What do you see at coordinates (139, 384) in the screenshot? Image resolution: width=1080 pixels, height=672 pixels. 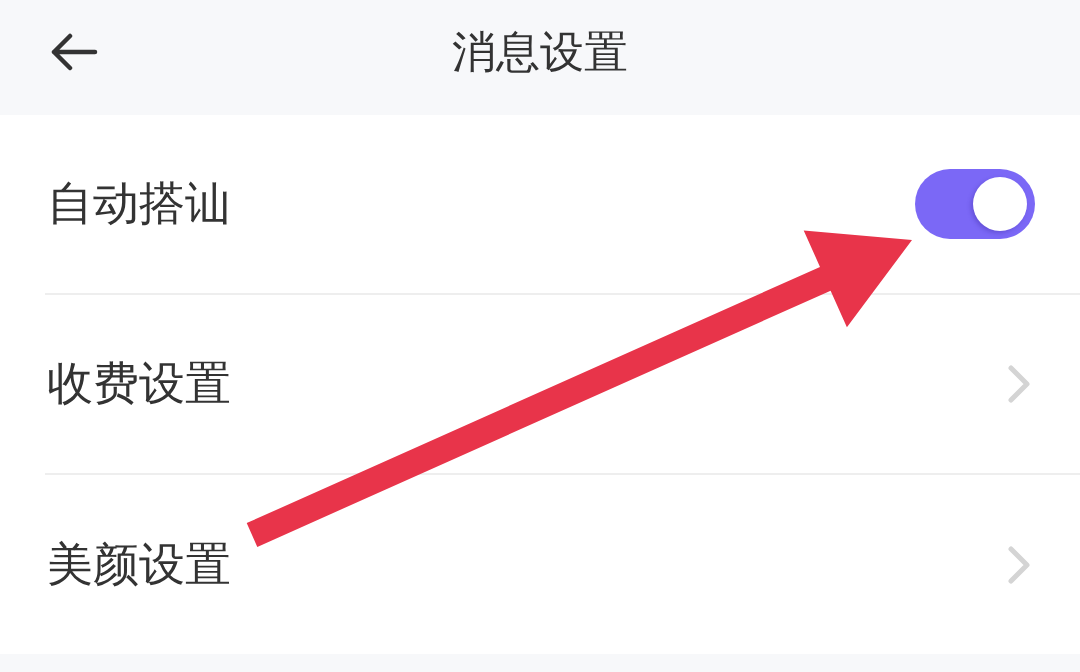 I see `setting-label: 收费设置` at bounding box center [139, 384].